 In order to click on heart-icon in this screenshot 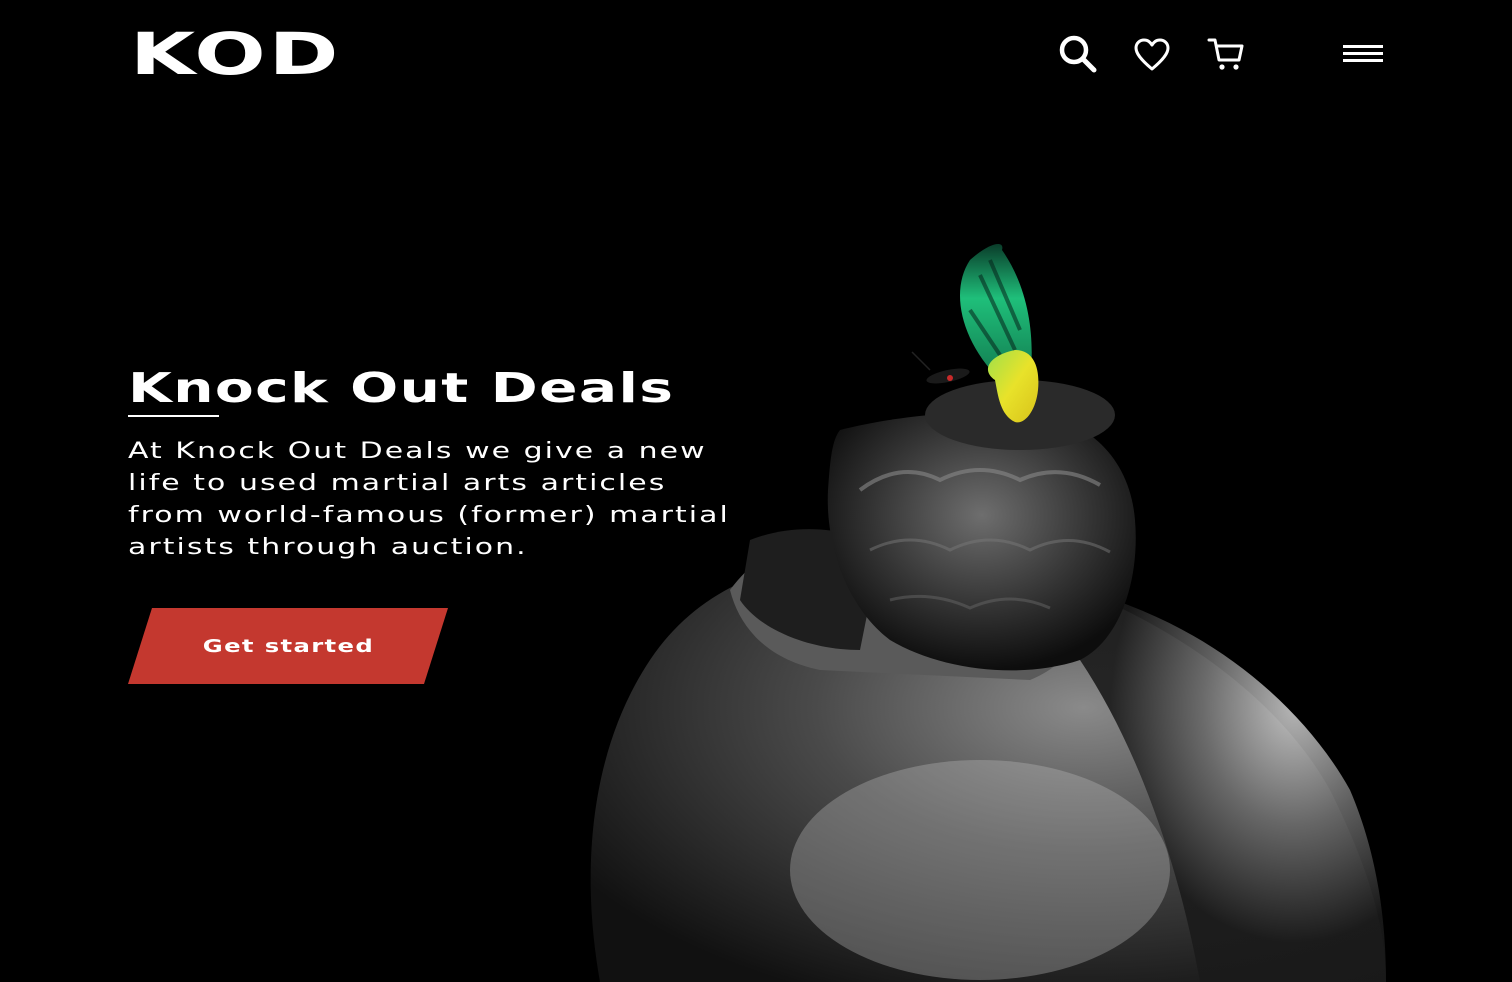, I will do `click(1152, 55)`.